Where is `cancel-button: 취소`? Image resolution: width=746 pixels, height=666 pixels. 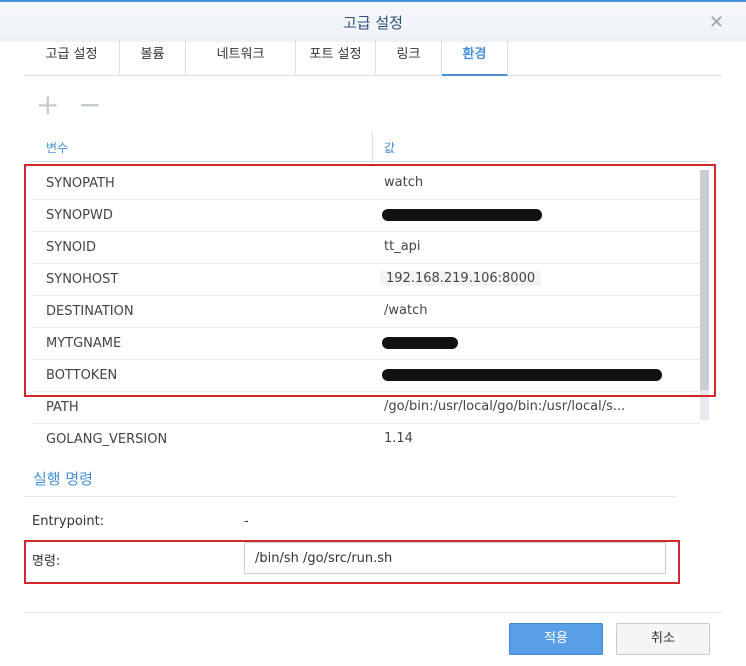
cancel-button: 취소 is located at coordinates (663, 639).